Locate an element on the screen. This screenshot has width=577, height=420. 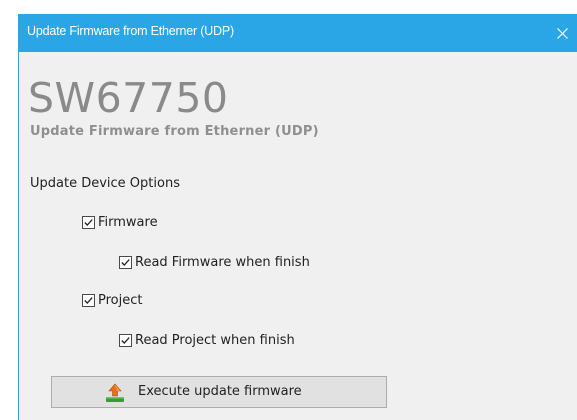
firmware-checkbox: Firmware is located at coordinates (120, 222).